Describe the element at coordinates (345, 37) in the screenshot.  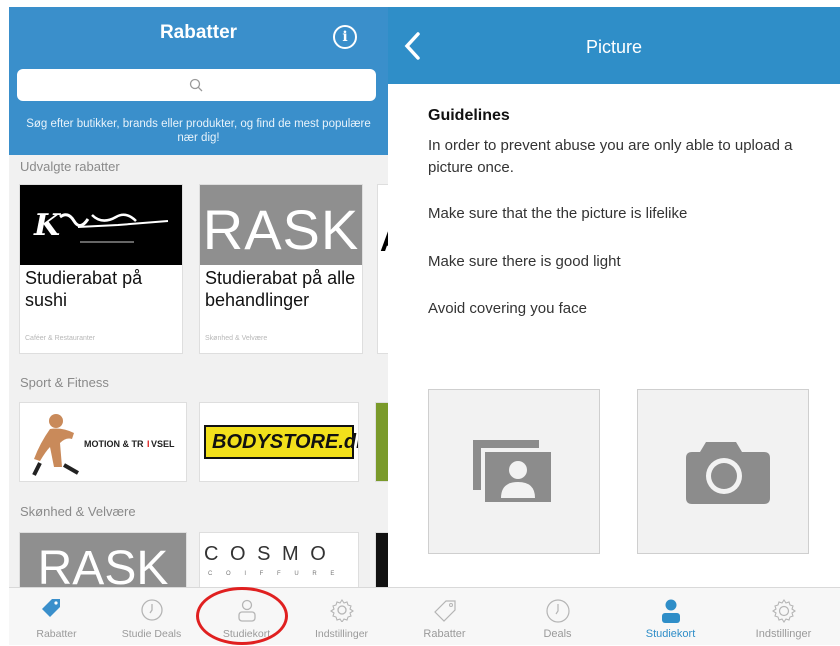
I see `info-icon: i` at that location.